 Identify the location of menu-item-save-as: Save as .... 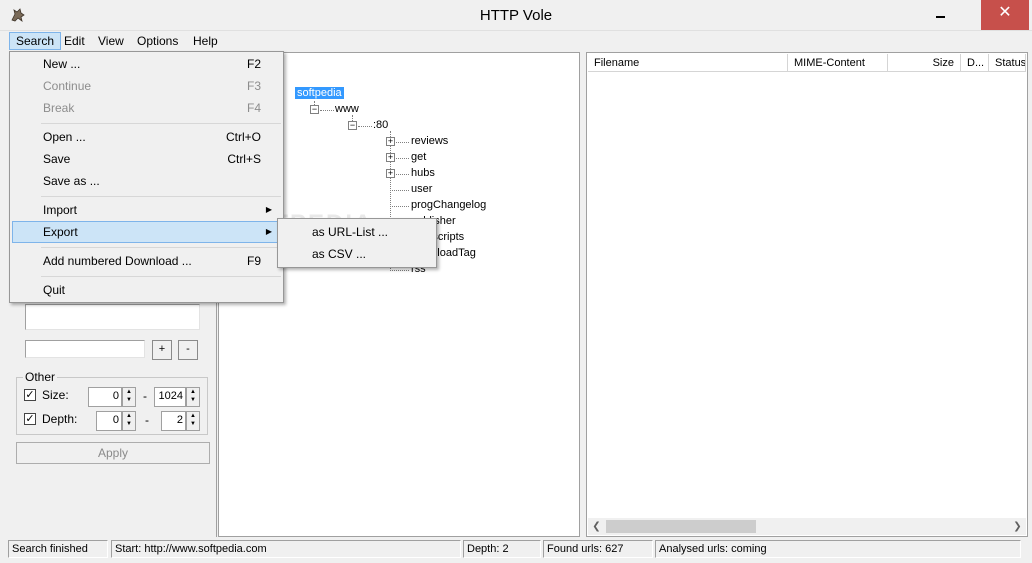
(146, 181).